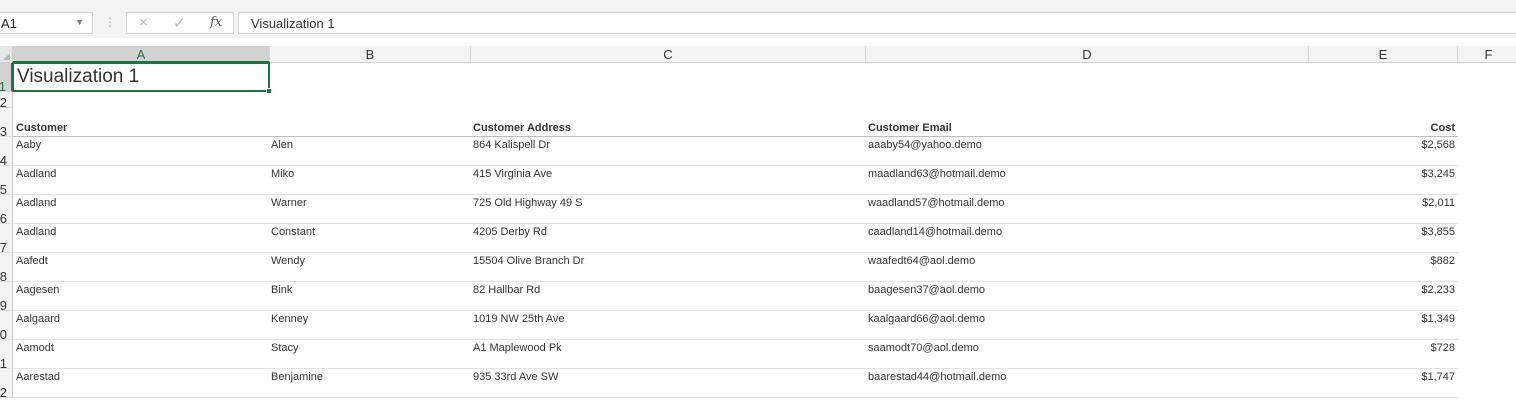 This screenshot has width=1516, height=400. What do you see at coordinates (285, 348) in the screenshot?
I see `cell-first-name: Stacy` at bounding box center [285, 348].